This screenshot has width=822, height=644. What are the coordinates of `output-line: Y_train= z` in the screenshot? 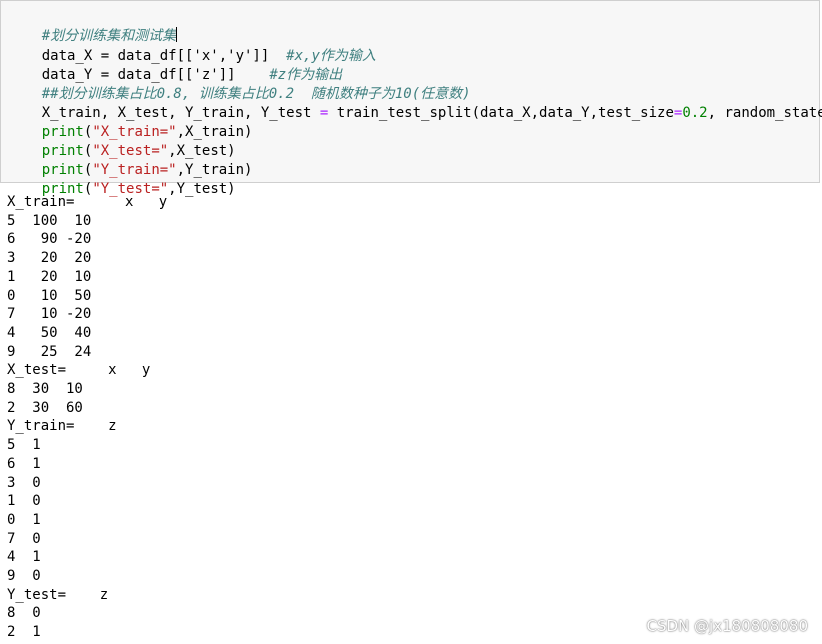 It's located at (62, 426).